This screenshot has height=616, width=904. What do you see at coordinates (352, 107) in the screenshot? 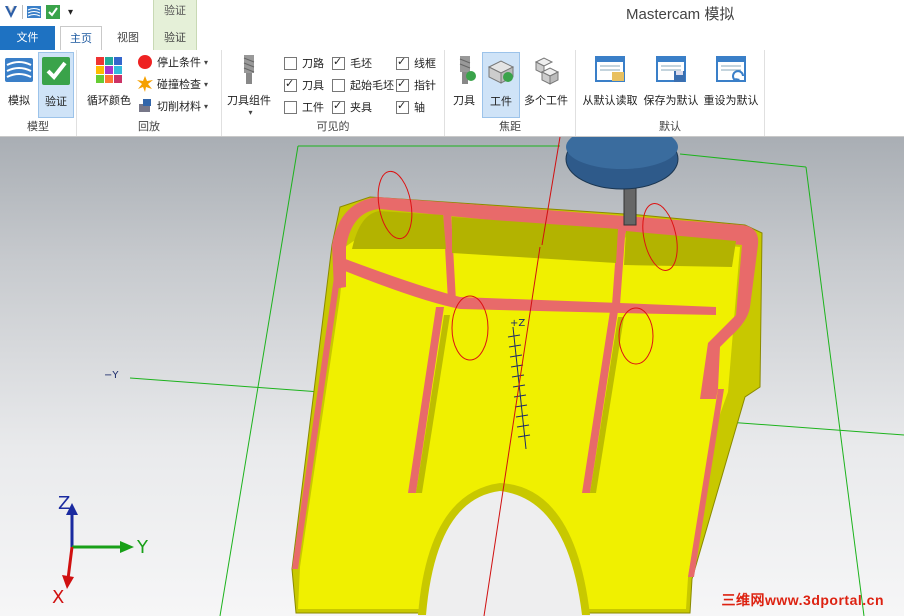
I see `checkbox-fixture: 夹具` at bounding box center [352, 107].